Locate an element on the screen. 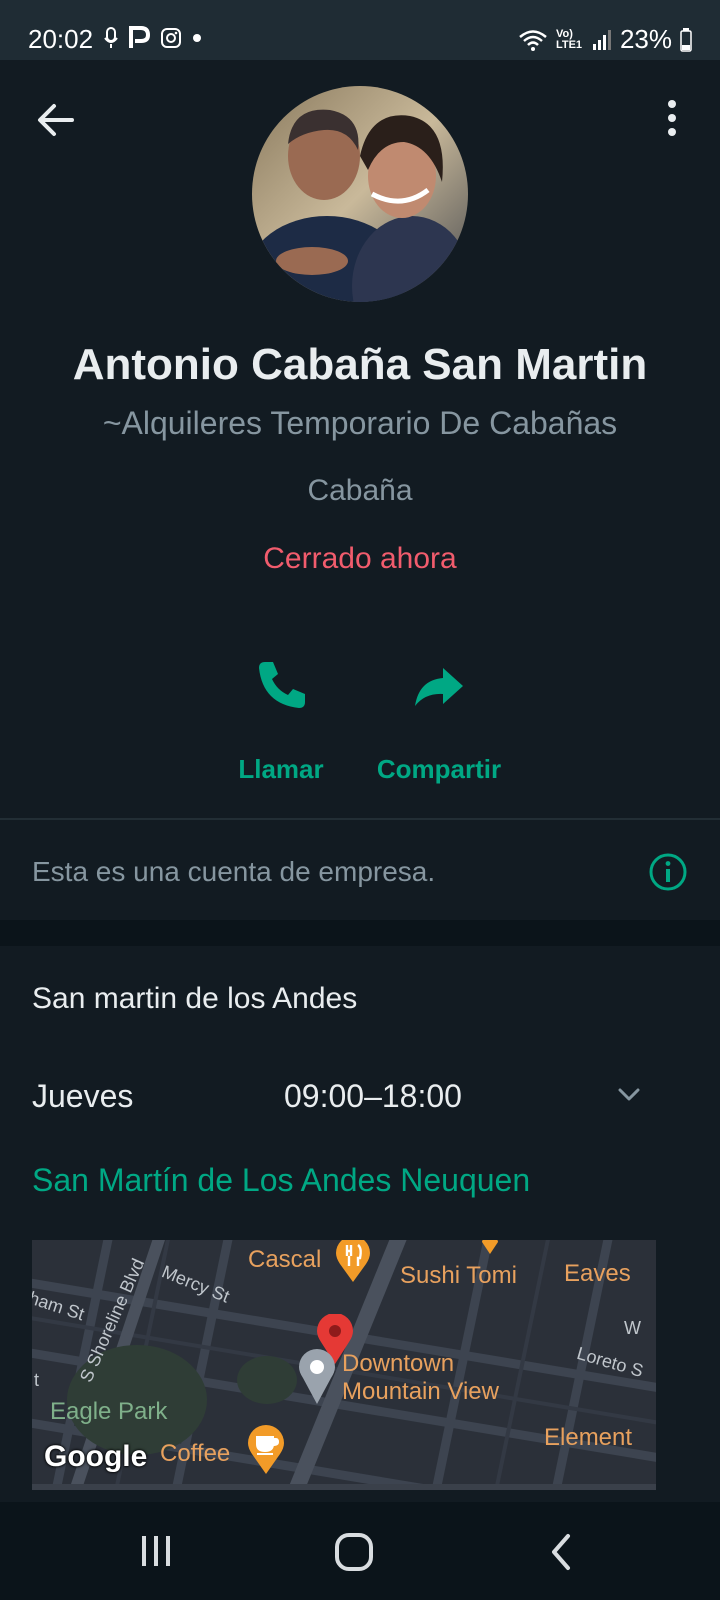  home-button is located at coordinates (354, 1552).